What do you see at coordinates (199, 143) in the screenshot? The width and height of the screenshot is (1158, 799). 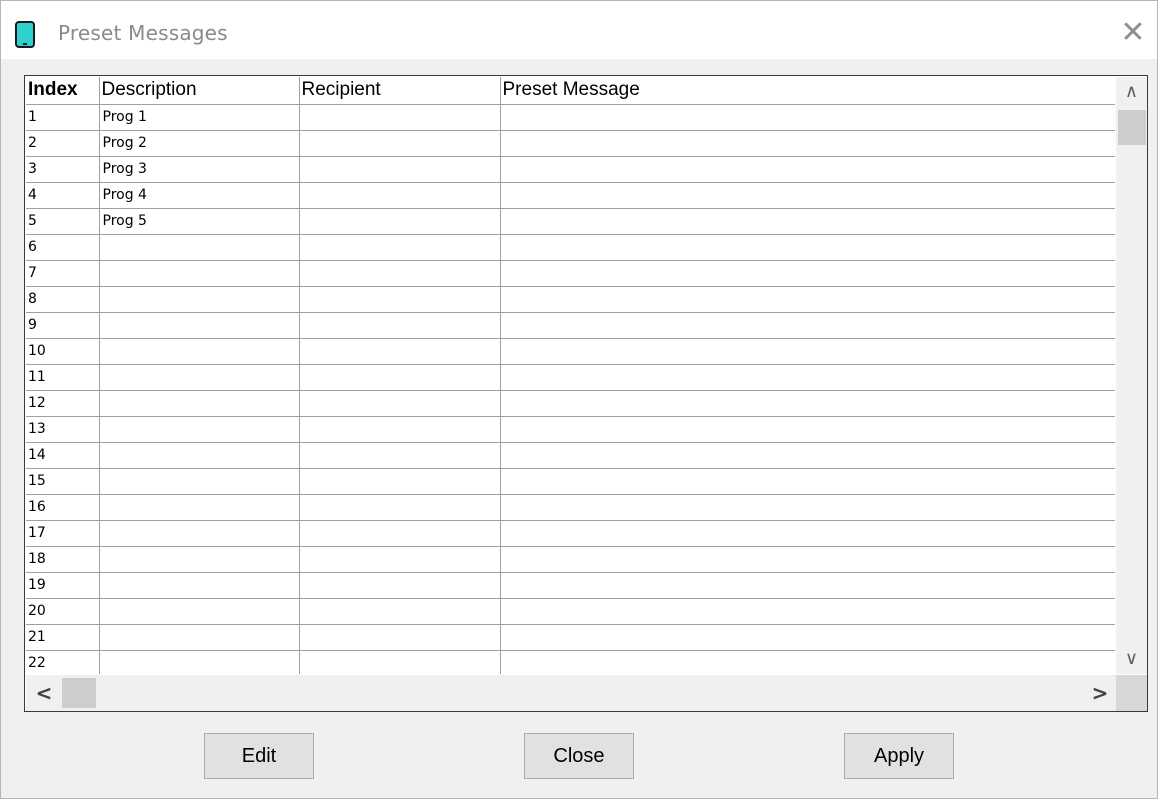 I see `cell-description: Prog 2` at bounding box center [199, 143].